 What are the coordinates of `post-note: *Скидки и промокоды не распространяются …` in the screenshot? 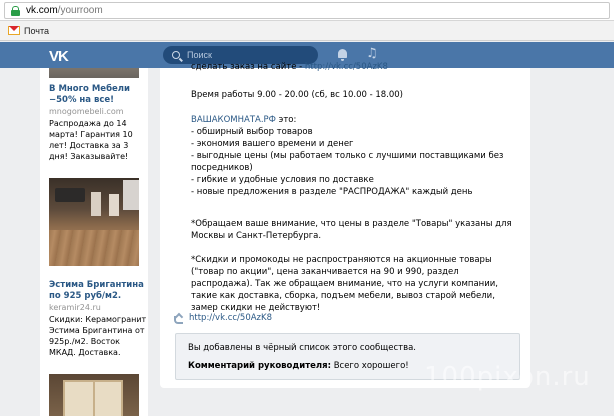 It's located at (344, 284).